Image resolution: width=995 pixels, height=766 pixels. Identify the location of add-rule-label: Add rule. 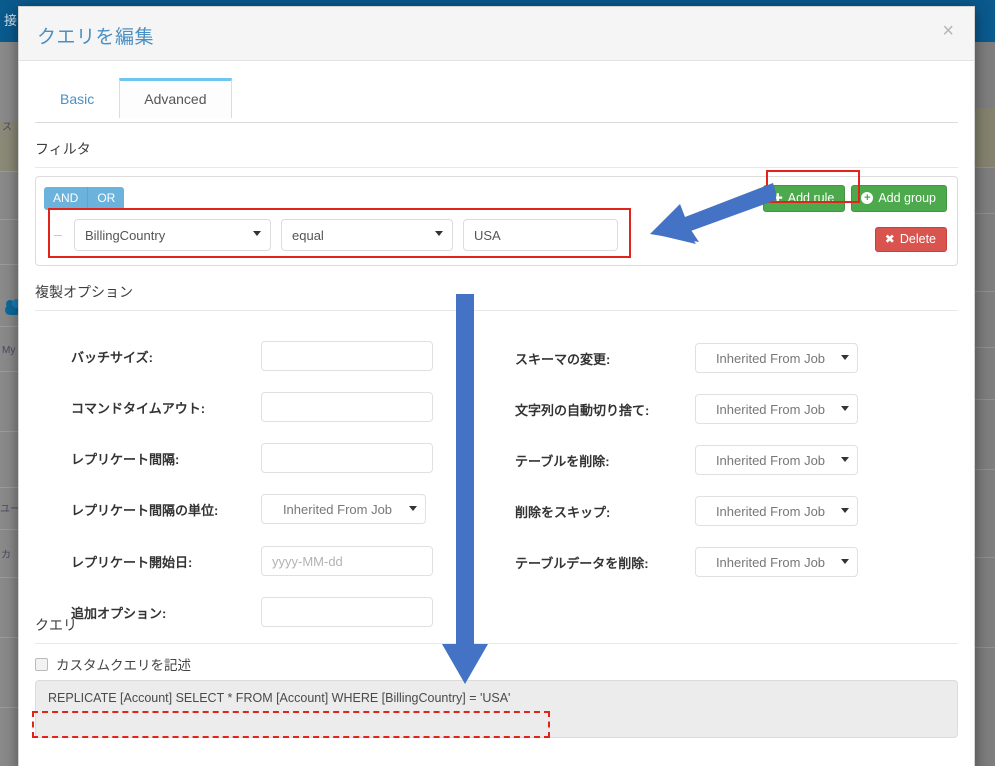
(811, 198).